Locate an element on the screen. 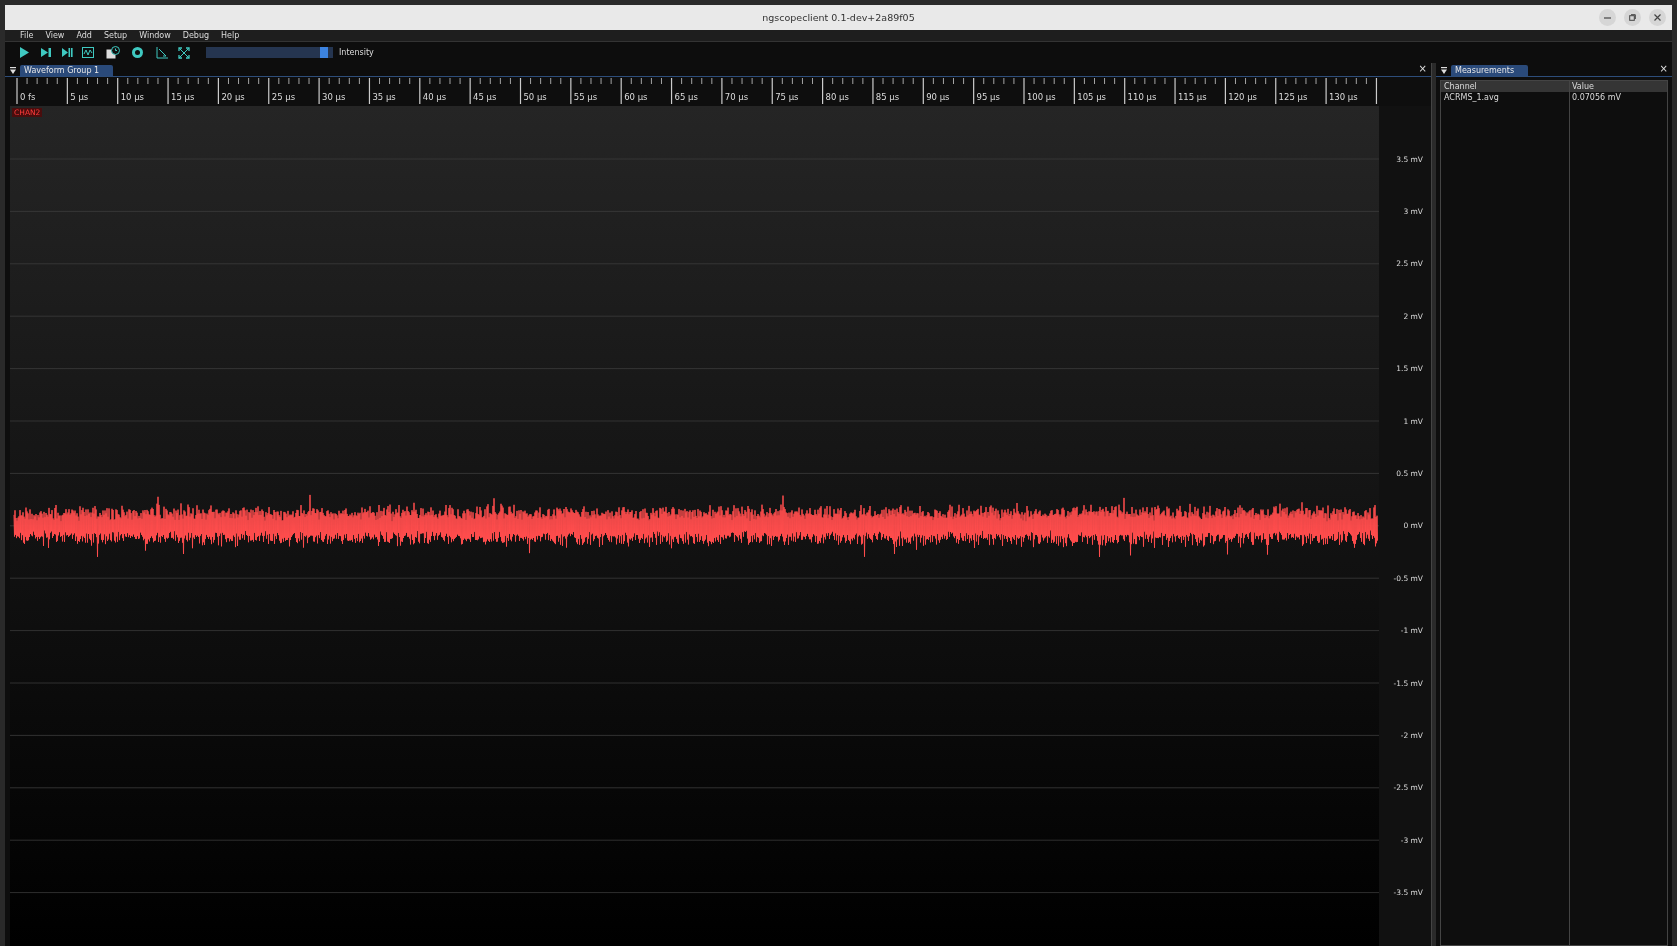 This screenshot has width=1677, height=946. time-label: 80 µs is located at coordinates (837, 97).